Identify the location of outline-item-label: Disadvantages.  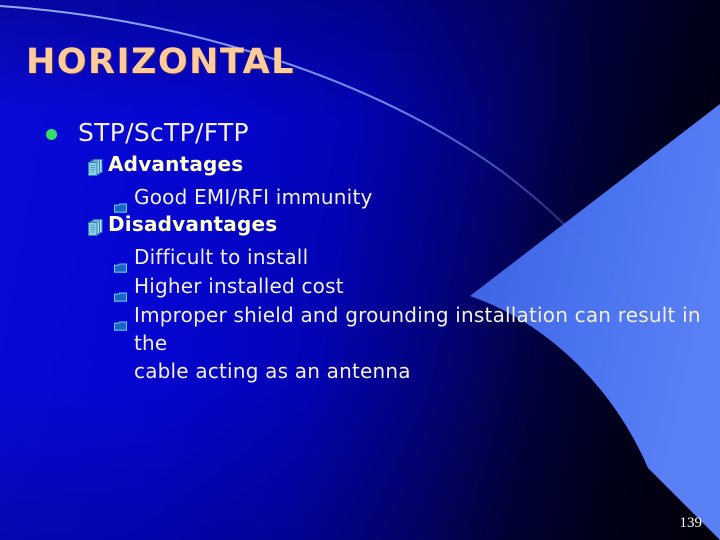
(193, 224).